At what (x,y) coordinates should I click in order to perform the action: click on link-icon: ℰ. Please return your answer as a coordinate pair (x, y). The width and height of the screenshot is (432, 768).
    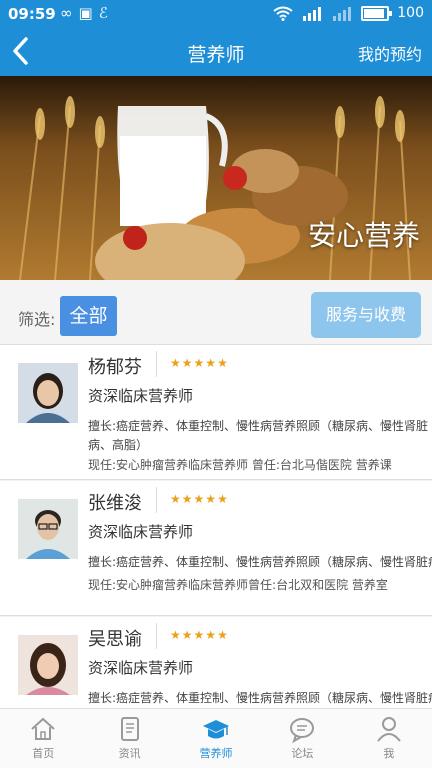
    Looking at the image, I should click on (106, 13).